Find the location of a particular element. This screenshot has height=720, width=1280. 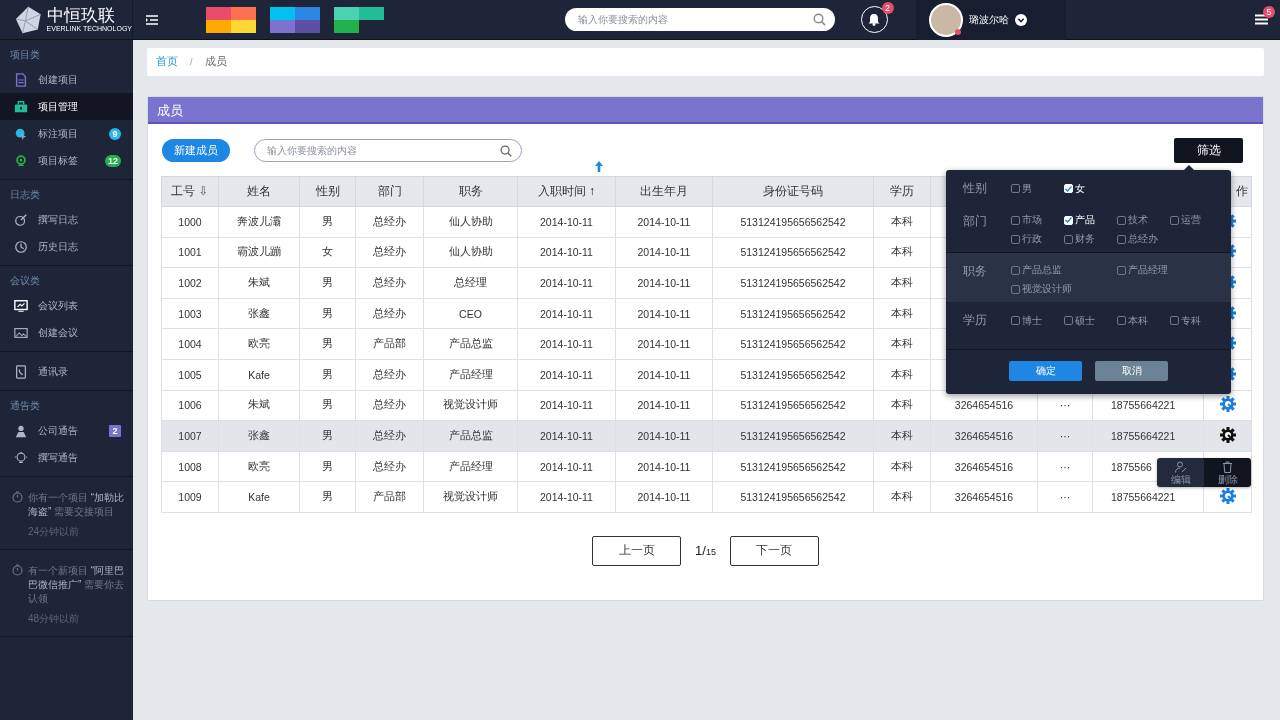

sidebar-item: 撰写日志 is located at coordinates (66, 219).